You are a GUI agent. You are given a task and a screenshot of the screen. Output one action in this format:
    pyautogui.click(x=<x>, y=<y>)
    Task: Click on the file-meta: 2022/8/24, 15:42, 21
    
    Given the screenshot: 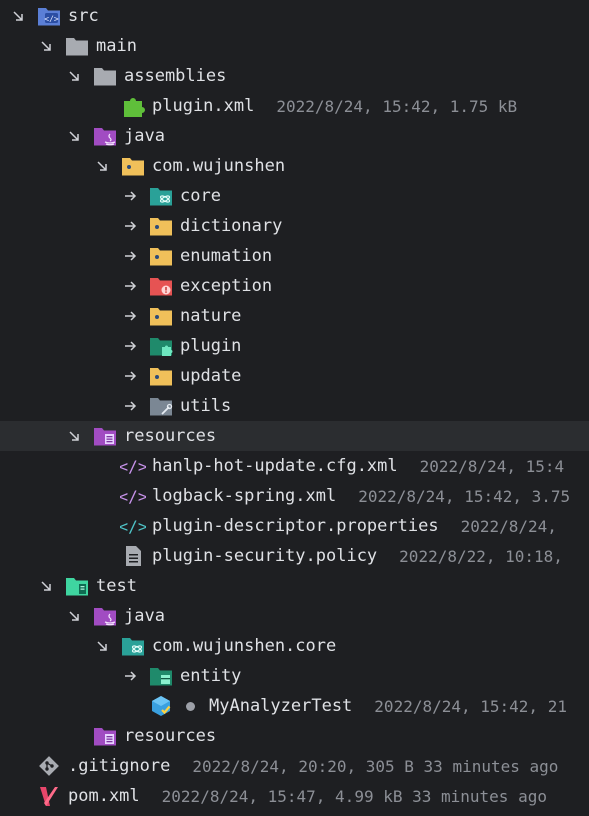 What is the action you would take?
    pyautogui.click(x=470, y=706)
    